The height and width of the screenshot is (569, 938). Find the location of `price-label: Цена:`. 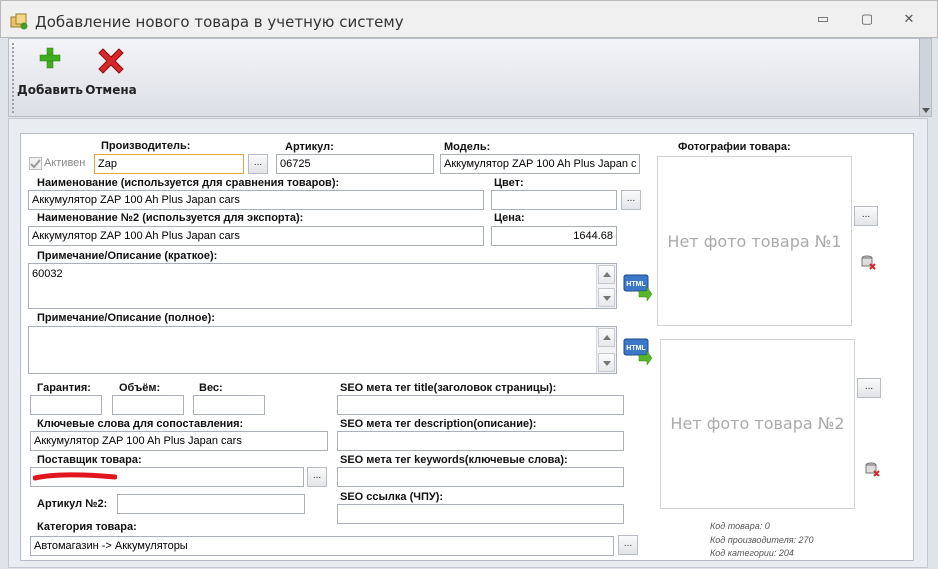

price-label: Цена: is located at coordinates (509, 218).